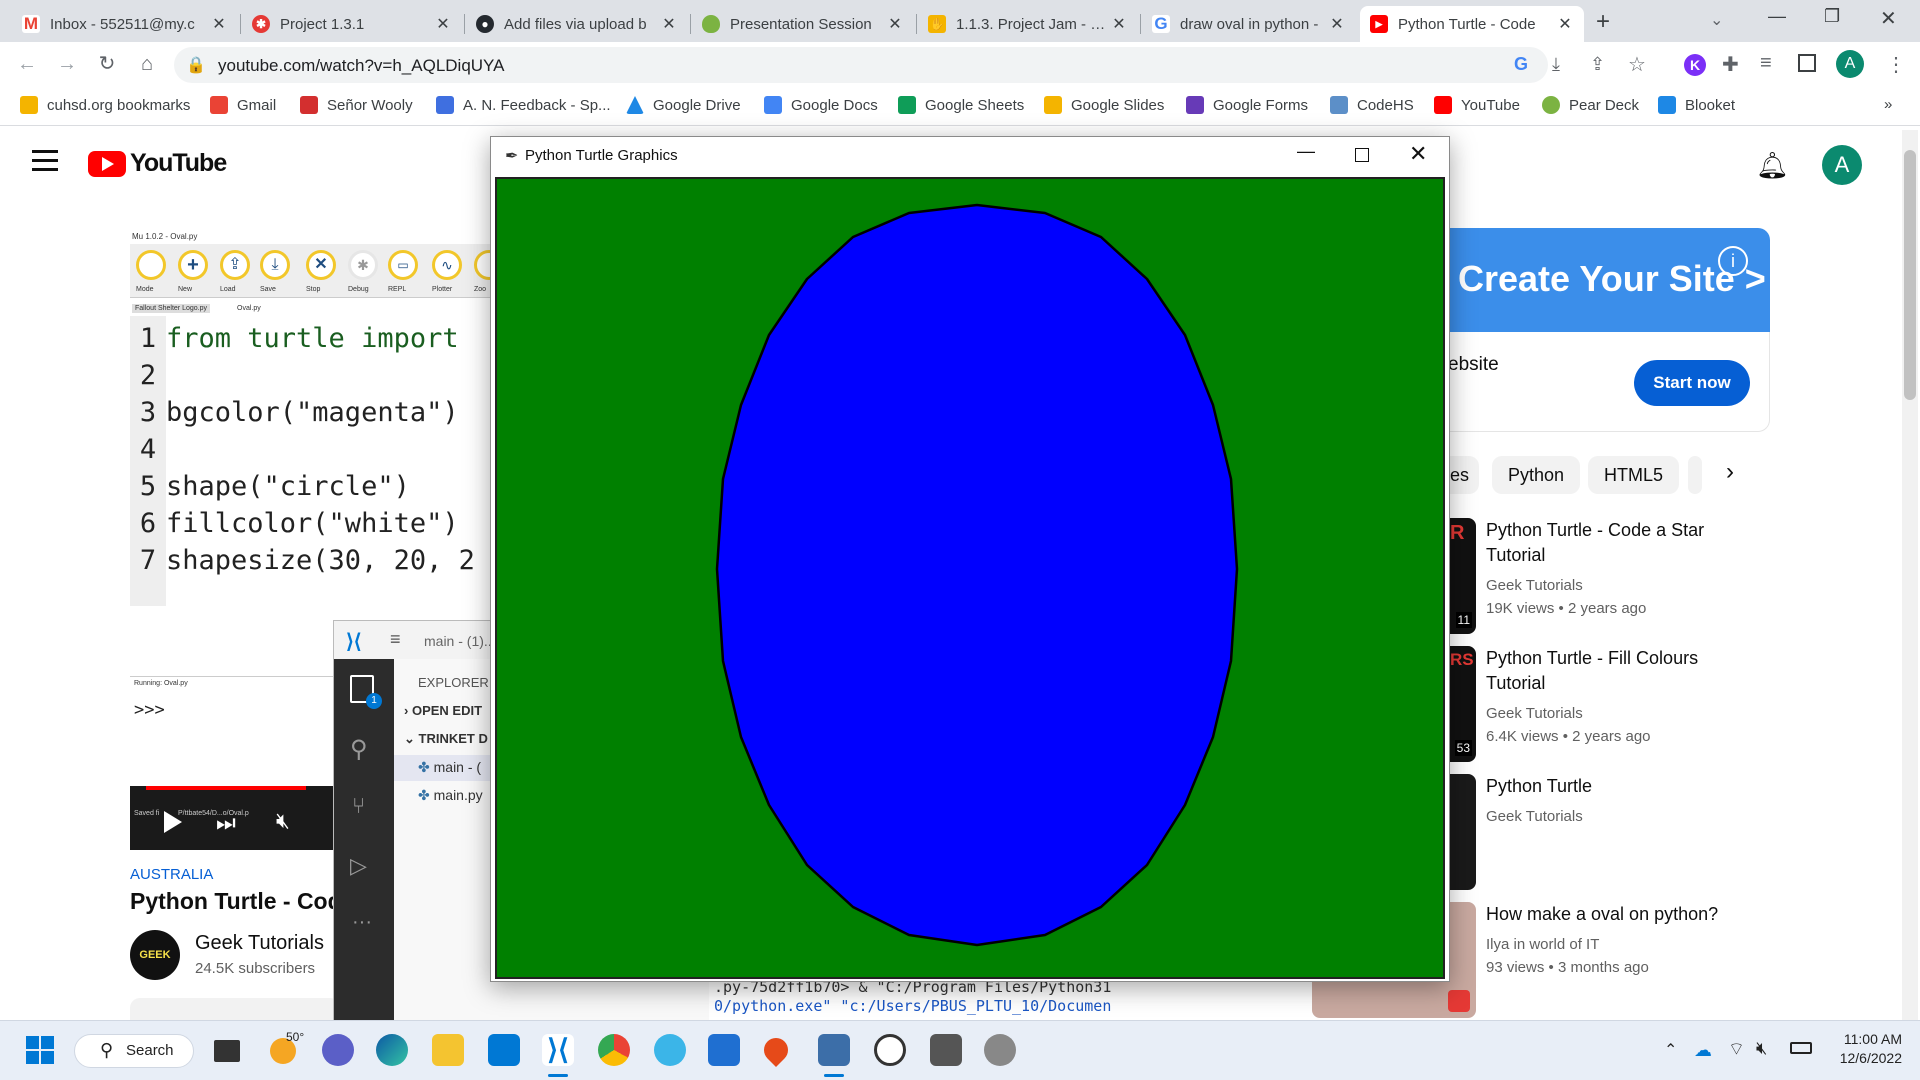 This screenshot has height=1080, width=1920. Describe the element at coordinates (724, 1050) in the screenshot. I see `mail-icon` at that location.